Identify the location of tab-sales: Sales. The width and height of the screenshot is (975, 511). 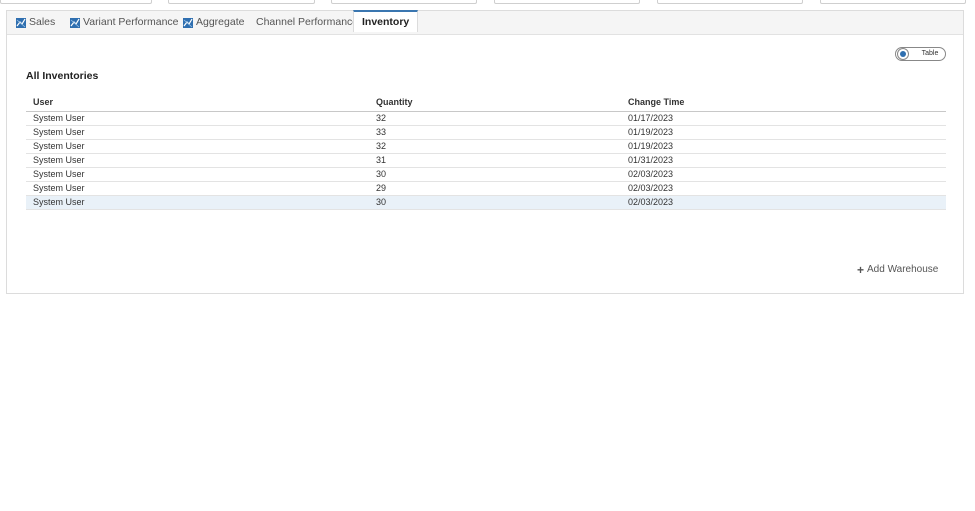
(35, 22).